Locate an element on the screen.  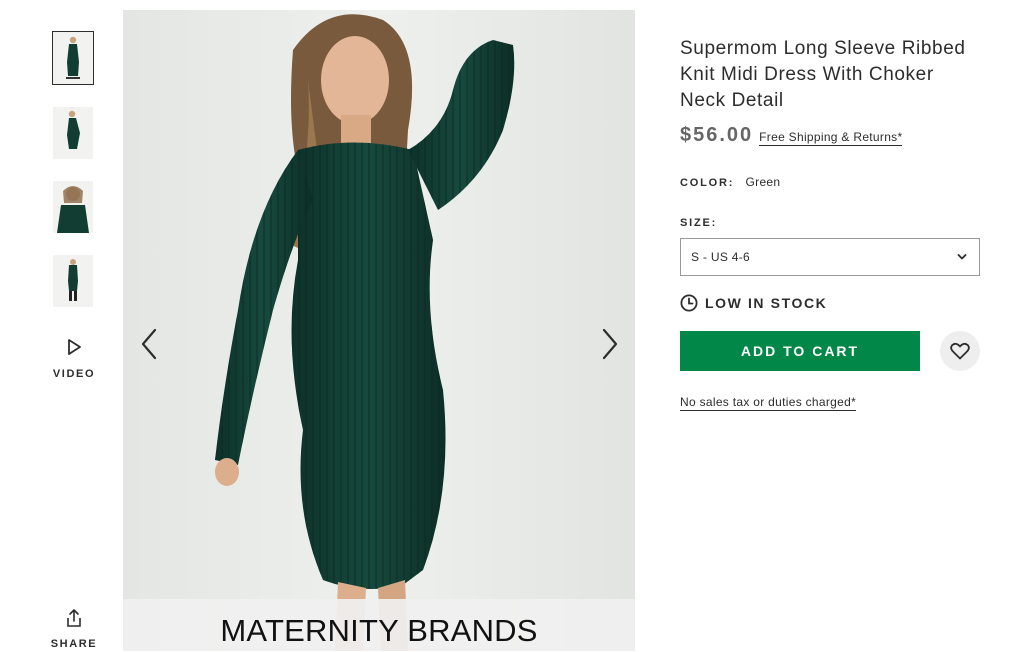
thumbnail-full-image is located at coordinates (73, 281).